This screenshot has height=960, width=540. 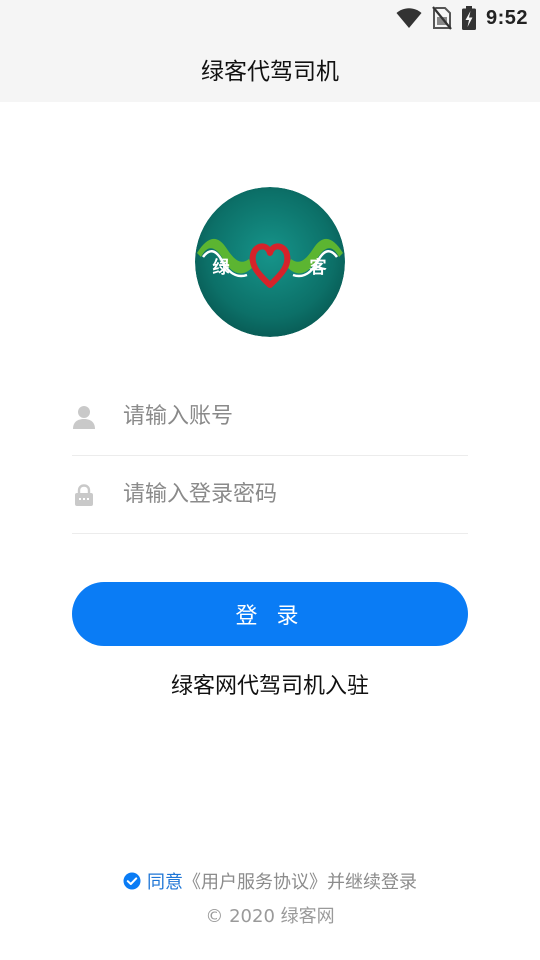 What do you see at coordinates (270, 72) in the screenshot?
I see `page-title: 绿客代驾司机` at bounding box center [270, 72].